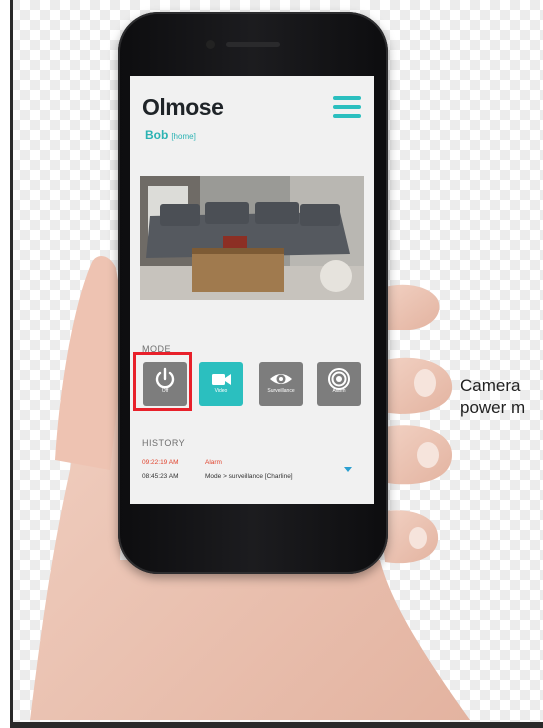 The height and width of the screenshot is (728, 543). Describe the element at coordinates (221, 376) in the screenshot. I see `video-camera-icon` at that location.